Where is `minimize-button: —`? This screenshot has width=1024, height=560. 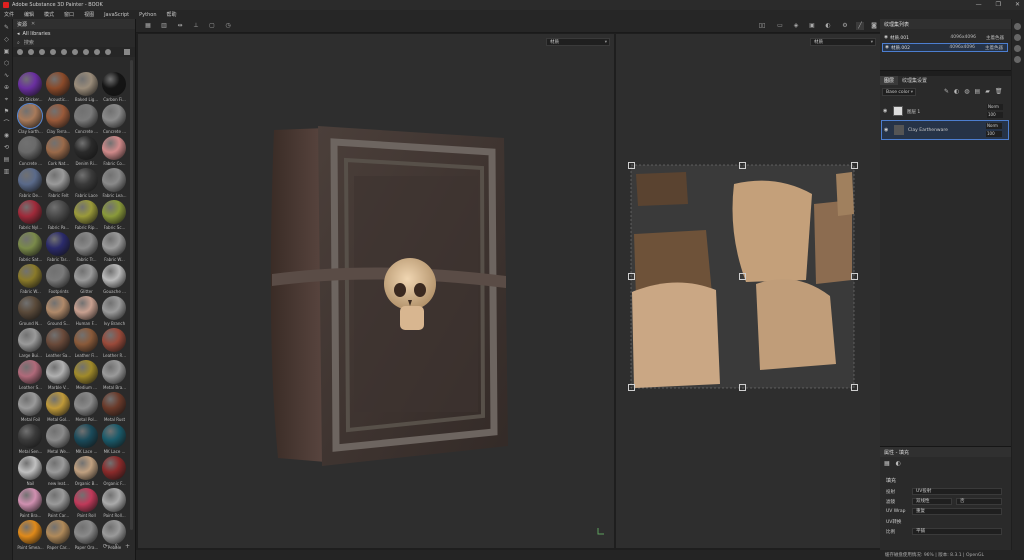
minimize-button: — is located at coordinates (979, 4).